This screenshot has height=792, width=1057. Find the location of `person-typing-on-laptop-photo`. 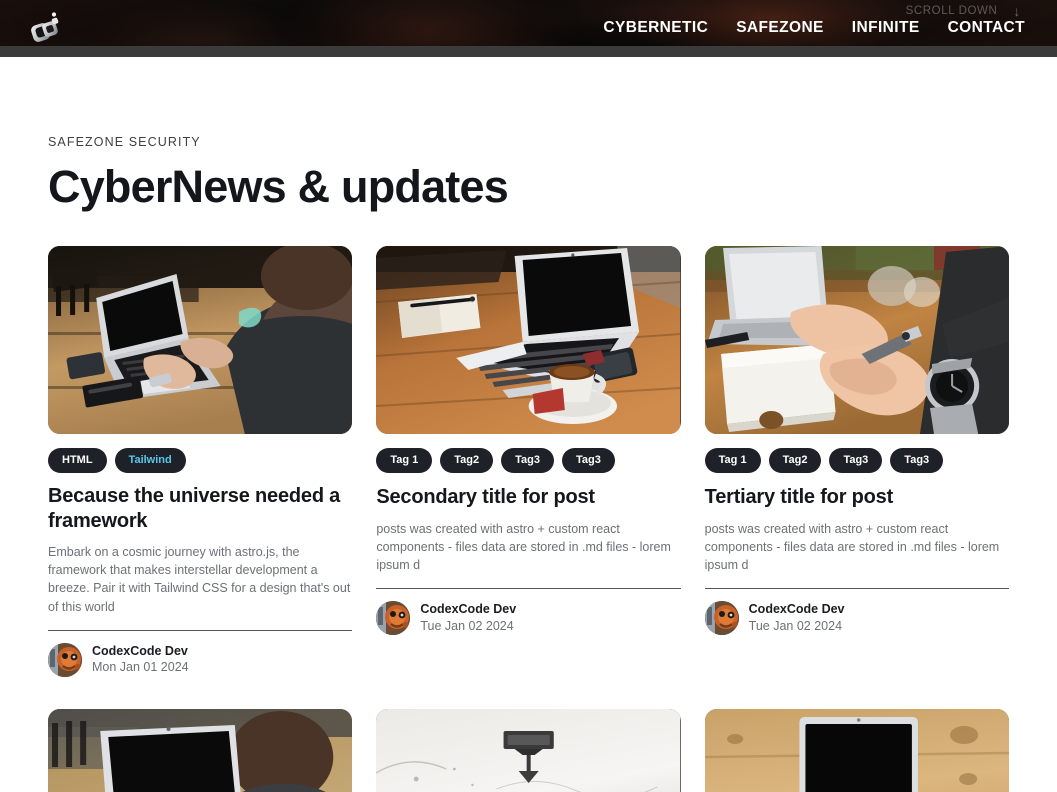

person-typing-on-laptop-photo is located at coordinates (200, 340).